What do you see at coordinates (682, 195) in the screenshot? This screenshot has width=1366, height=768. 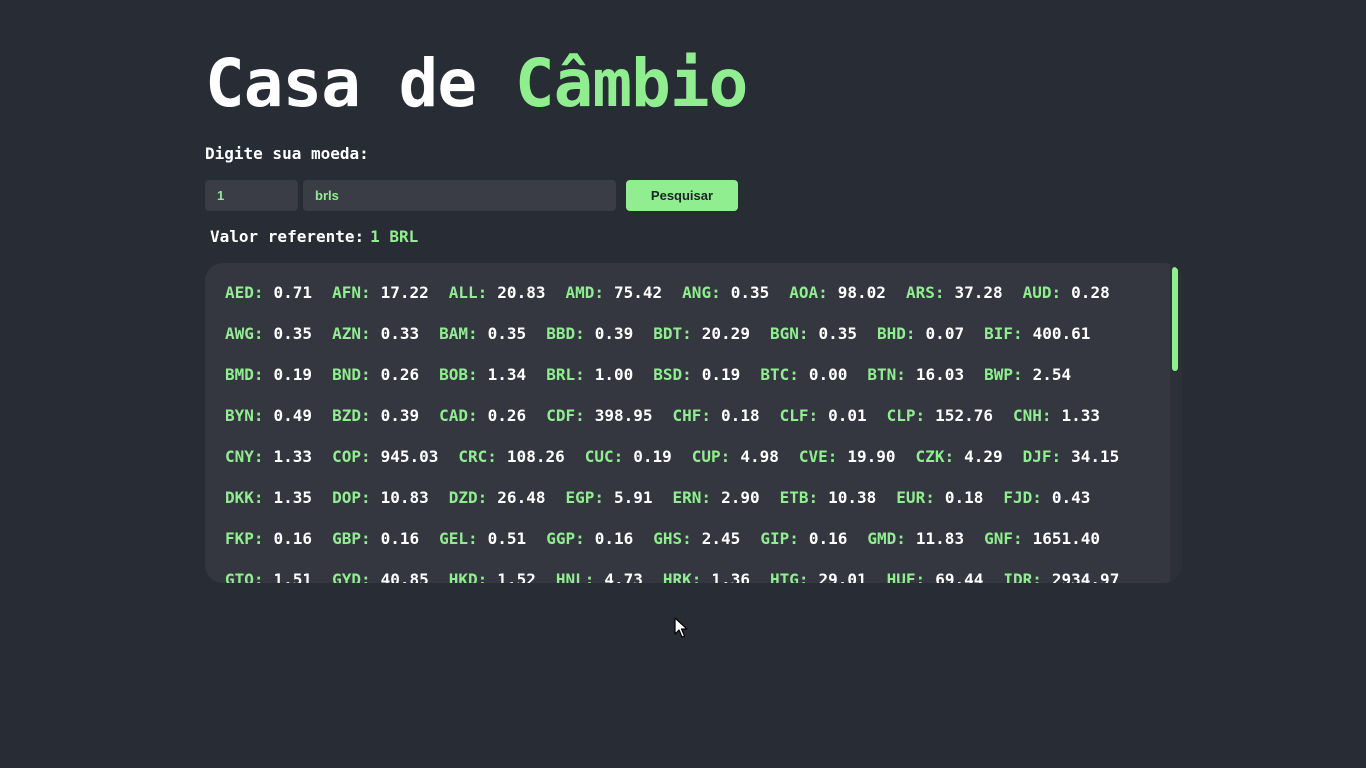 I see `search-button: Pesquisar` at bounding box center [682, 195].